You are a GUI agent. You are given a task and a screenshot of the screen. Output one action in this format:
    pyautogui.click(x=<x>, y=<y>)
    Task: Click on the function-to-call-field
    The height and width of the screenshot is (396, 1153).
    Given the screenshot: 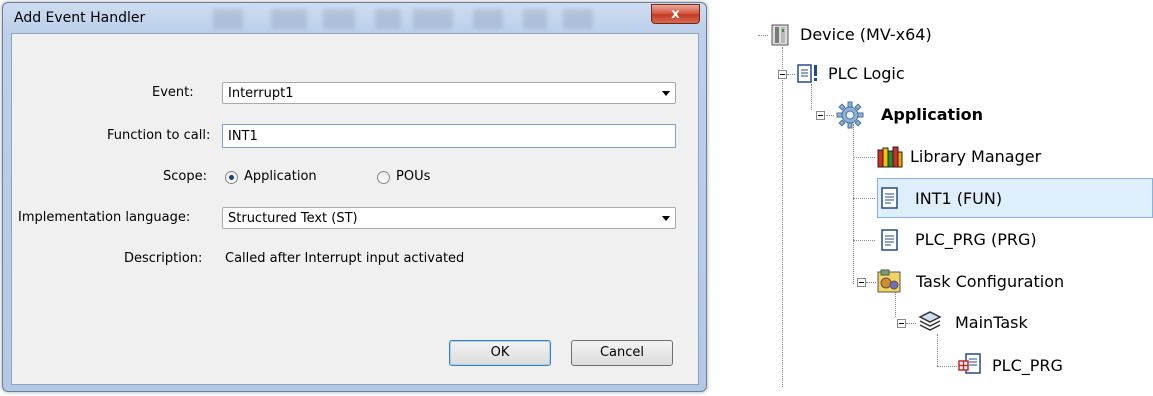 What is the action you would take?
    pyautogui.click(x=449, y=136)
    